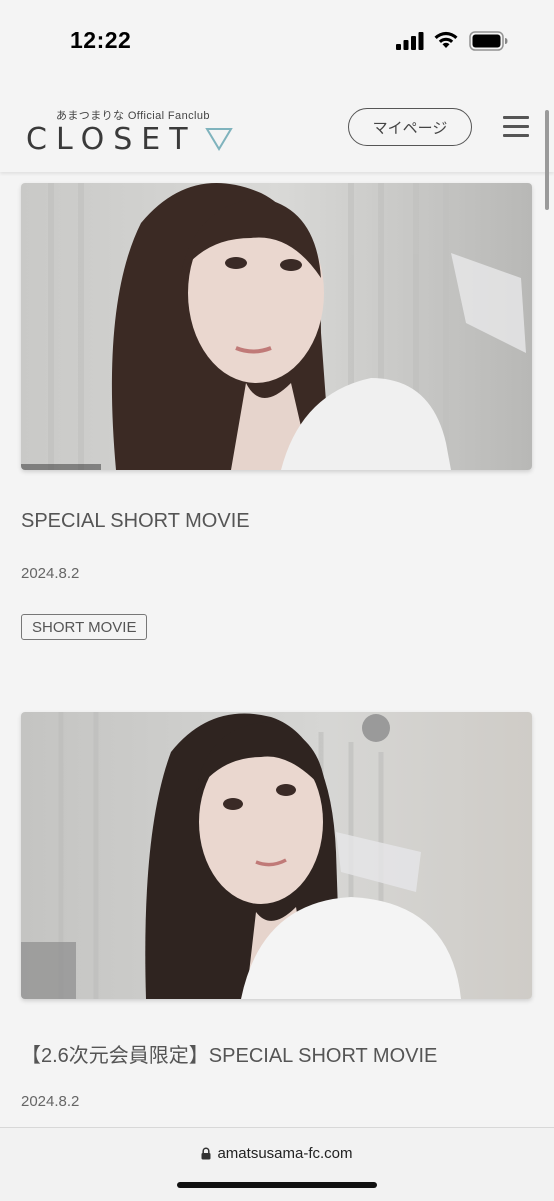  What do you see at coordinates (101, 40) in the screenshot?
I see `clock: 12:22` at bounding box center [101, 40].